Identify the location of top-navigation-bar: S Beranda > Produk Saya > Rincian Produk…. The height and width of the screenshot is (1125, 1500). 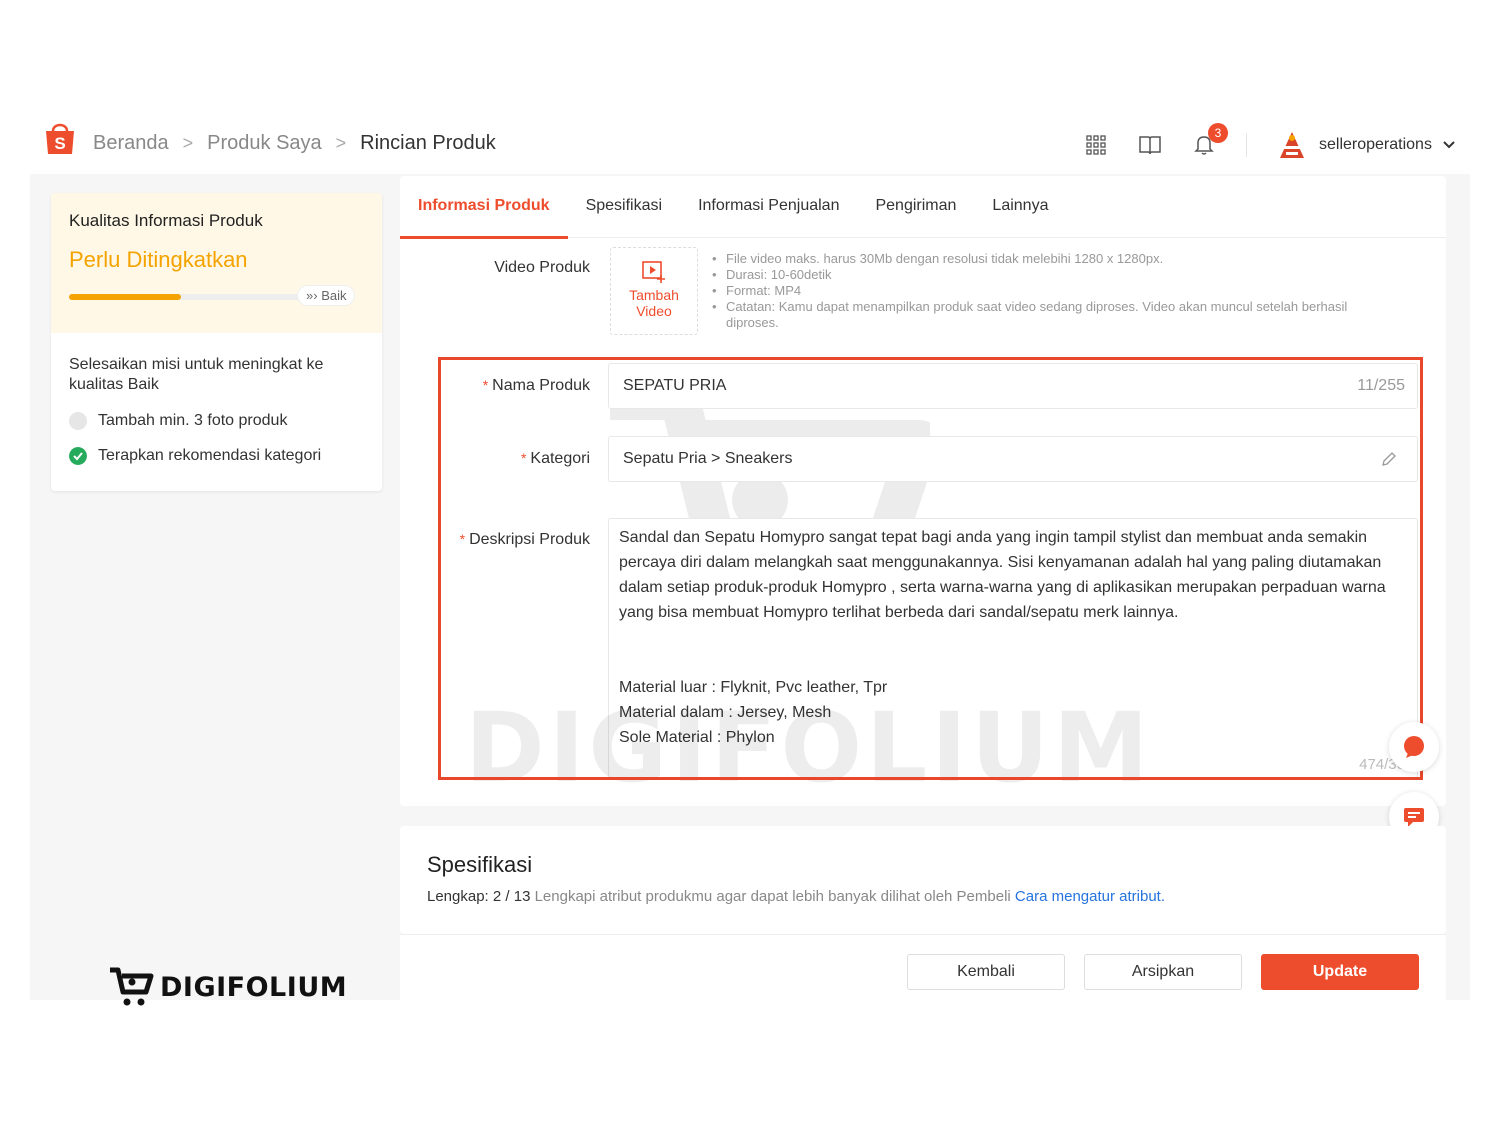
(750, 143).